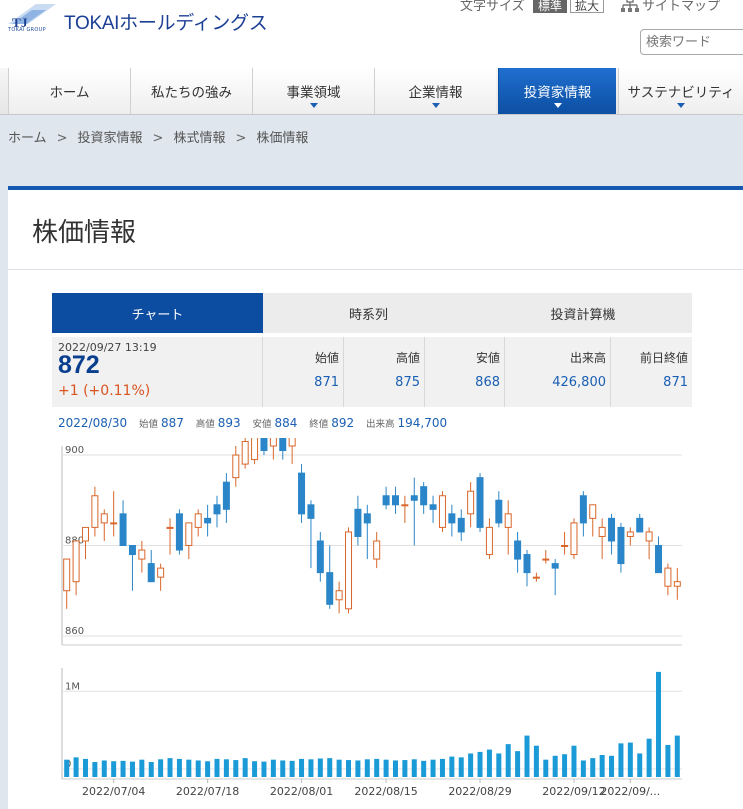 The height and width of the screenshot is (809, 743). I want to click on breadcrumb-item-stock: 株式情報, so click(199, 136).